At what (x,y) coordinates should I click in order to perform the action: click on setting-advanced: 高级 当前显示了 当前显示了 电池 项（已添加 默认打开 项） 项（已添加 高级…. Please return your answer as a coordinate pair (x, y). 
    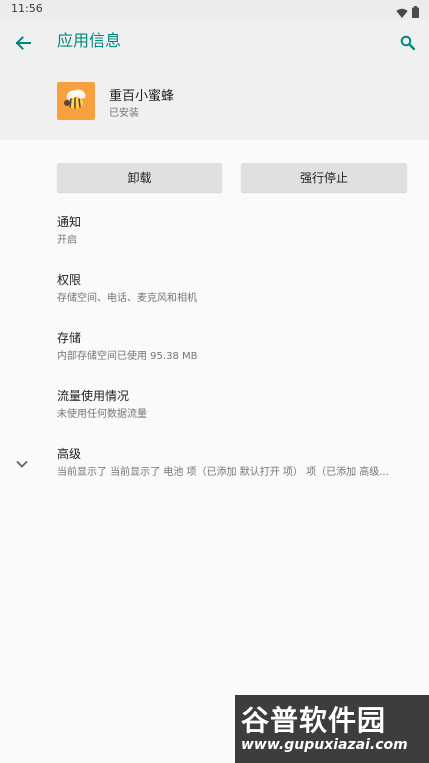
    Looking at the image, I should click on (237, 463).